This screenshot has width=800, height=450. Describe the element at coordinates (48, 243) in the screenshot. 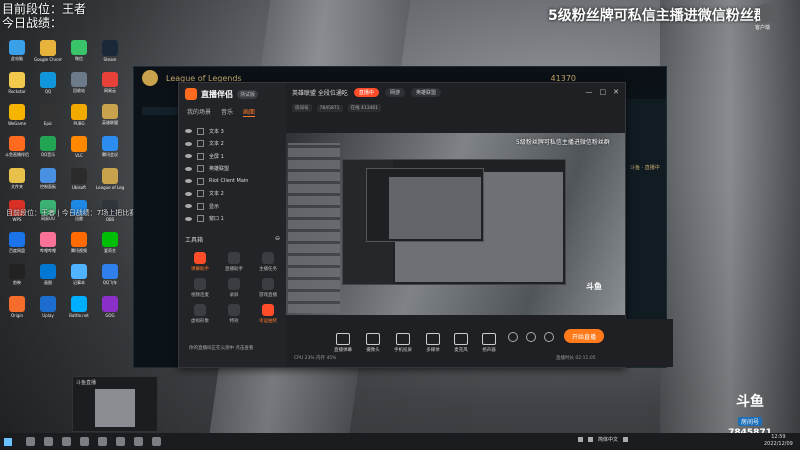

I see `desktop-icon: 哔哩哔哩` at that location.